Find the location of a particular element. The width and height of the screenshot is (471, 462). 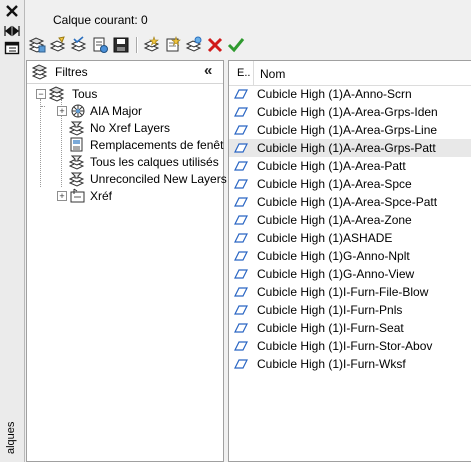

layer-name: Cubicle High (1)A-Area-Grps-Iden is located at coordinates (347, 112).